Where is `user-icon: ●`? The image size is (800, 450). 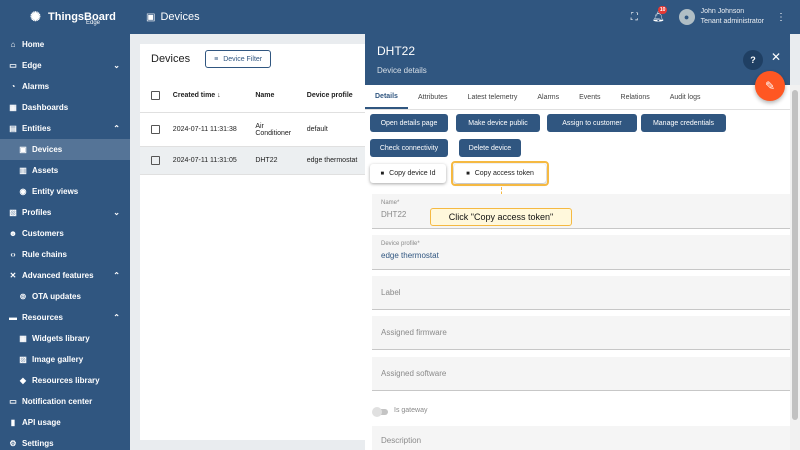
user-icon: ● is located at coordinates (686, 17).